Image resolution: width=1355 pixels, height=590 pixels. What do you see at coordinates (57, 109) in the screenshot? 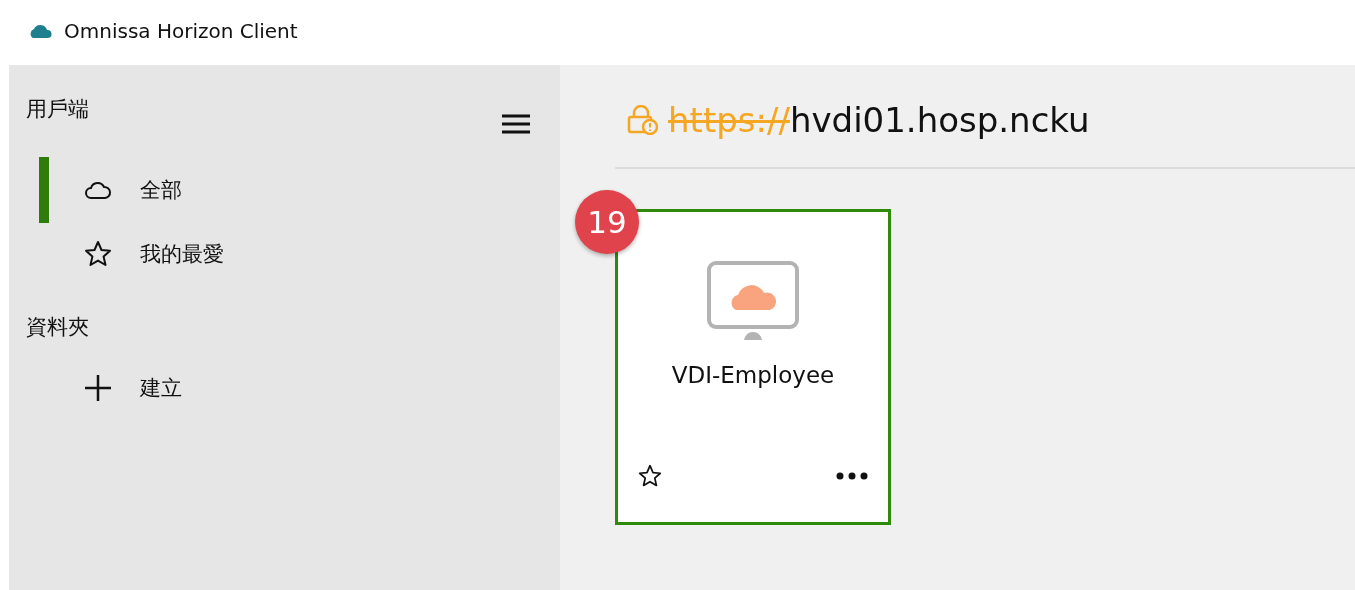
I see `section-heading: 用戶端` at bounding box center [57, 109].